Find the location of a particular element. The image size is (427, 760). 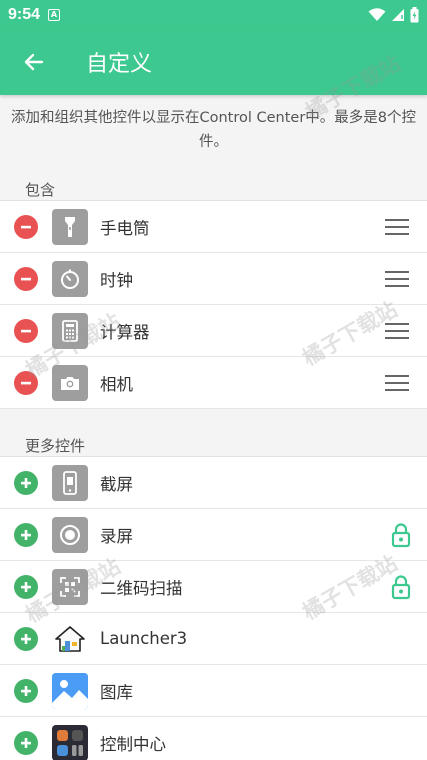

gallery-icon is located at coordinates (70, 691).